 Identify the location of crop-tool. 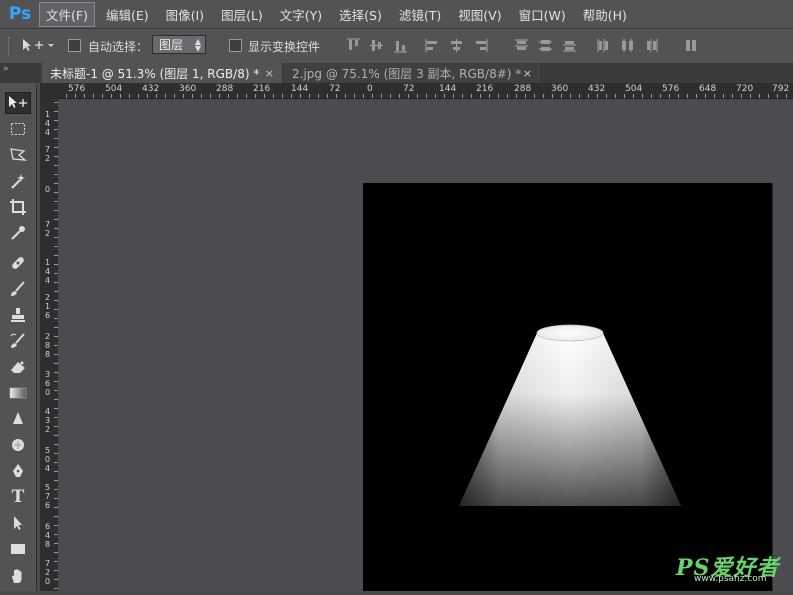
(18, 207).